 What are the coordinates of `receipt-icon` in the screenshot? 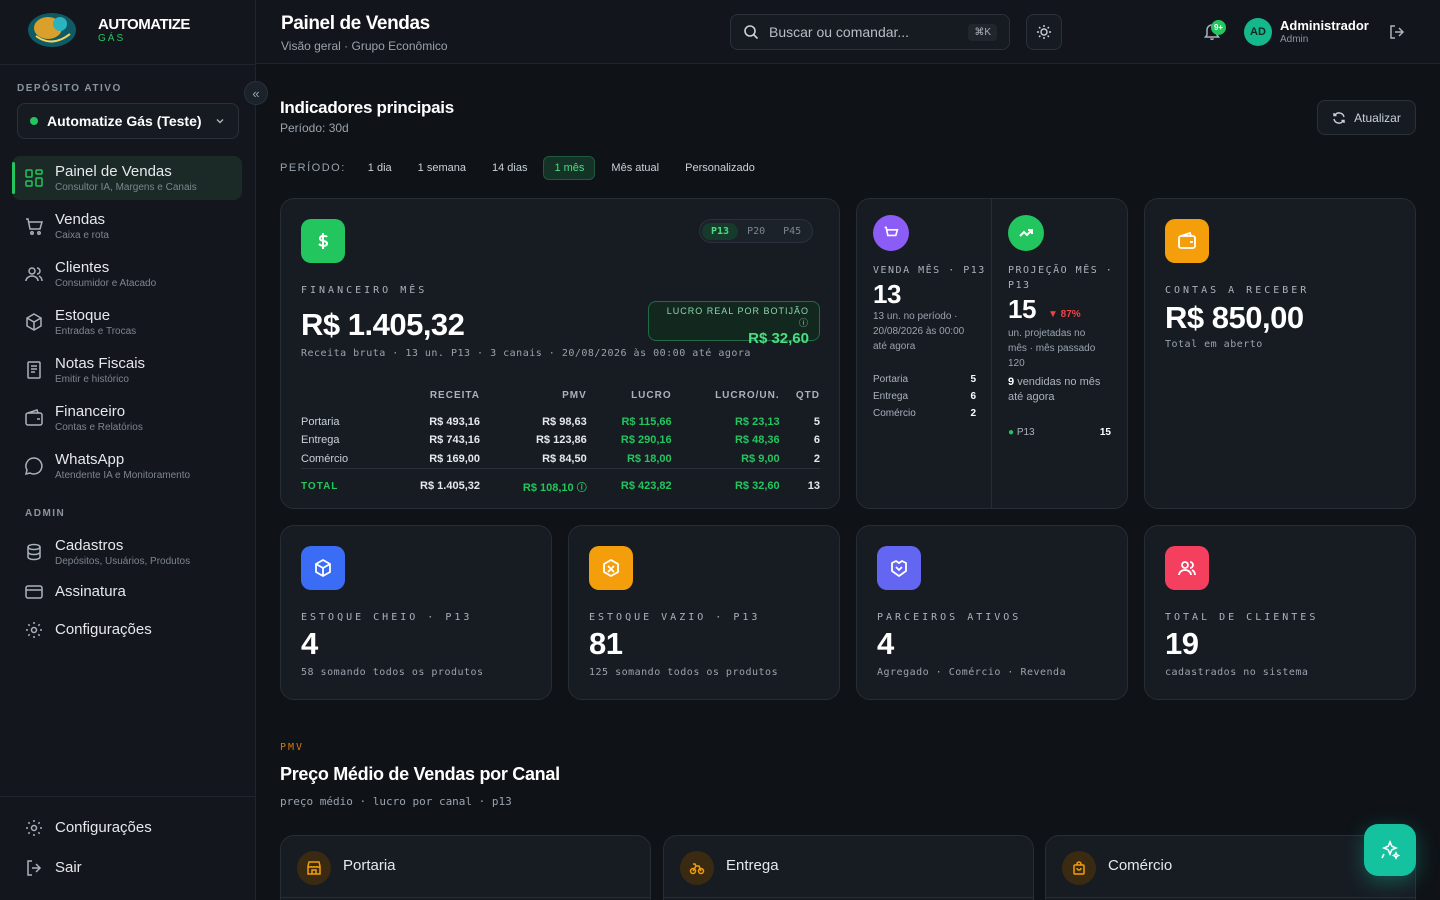 It's located at (34, 370).